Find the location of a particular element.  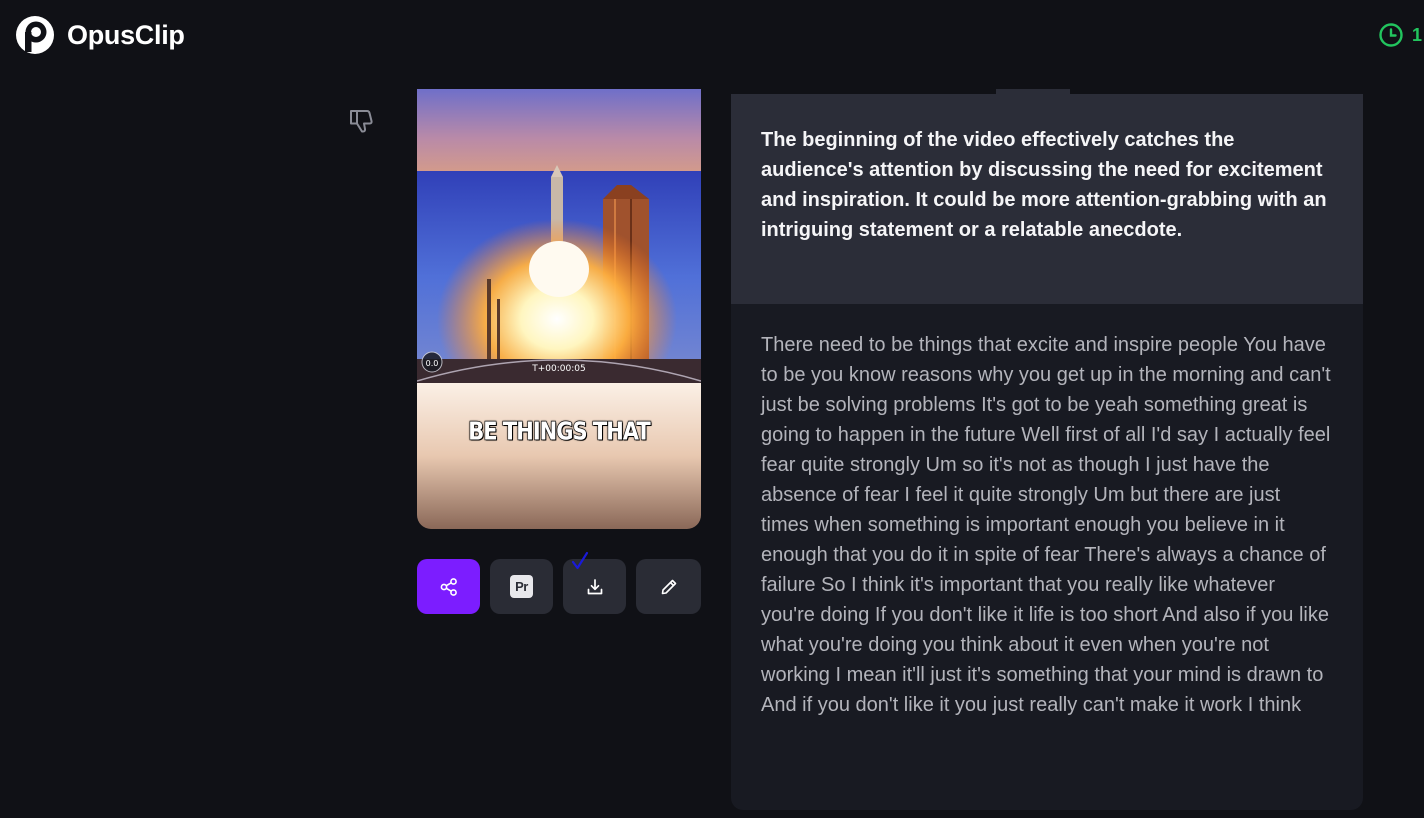

video-caption: BE THINGS THAT is located at coordinates (560, 431).